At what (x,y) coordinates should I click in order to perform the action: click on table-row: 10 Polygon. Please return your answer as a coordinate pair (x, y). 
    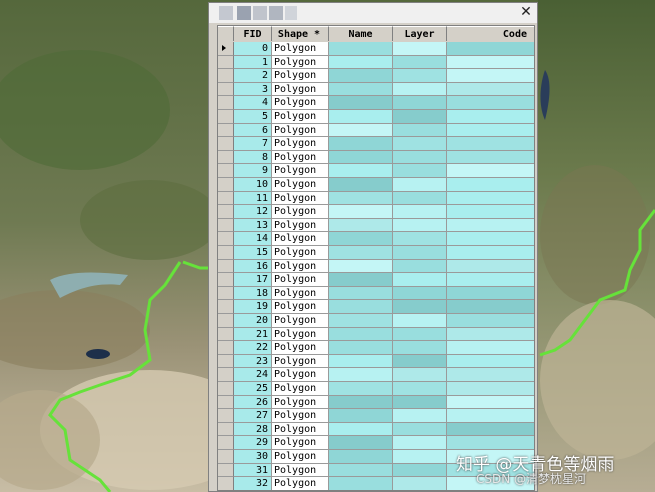
    Looking at the image, I should click on (376, 185).